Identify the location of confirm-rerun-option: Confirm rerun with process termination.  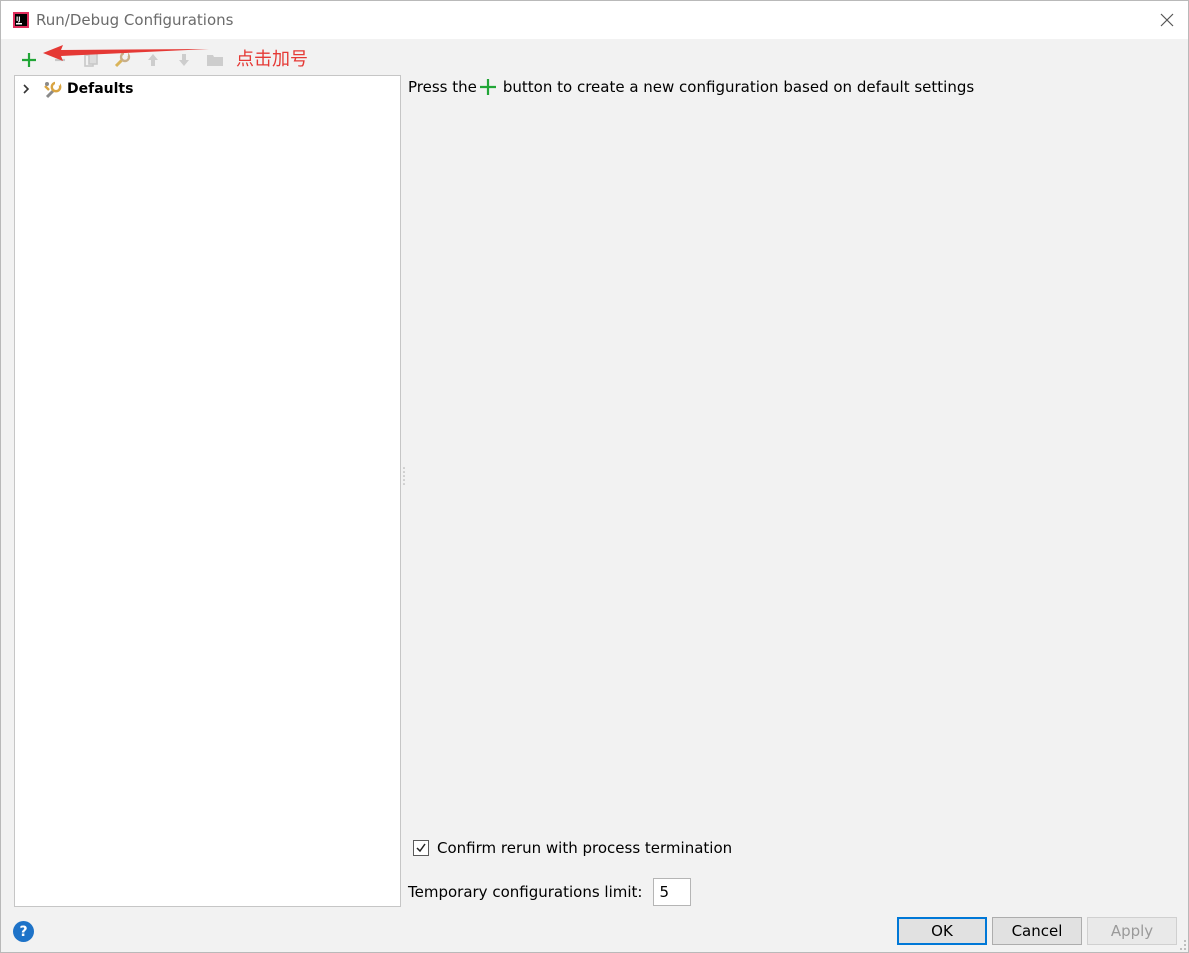
(572, 848).